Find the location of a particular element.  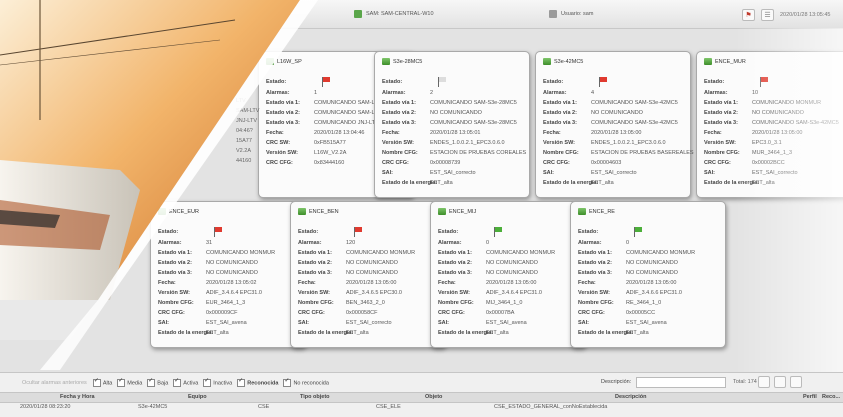

row-value: EUR_3464_1_3 is located at coordinates (226, 303).